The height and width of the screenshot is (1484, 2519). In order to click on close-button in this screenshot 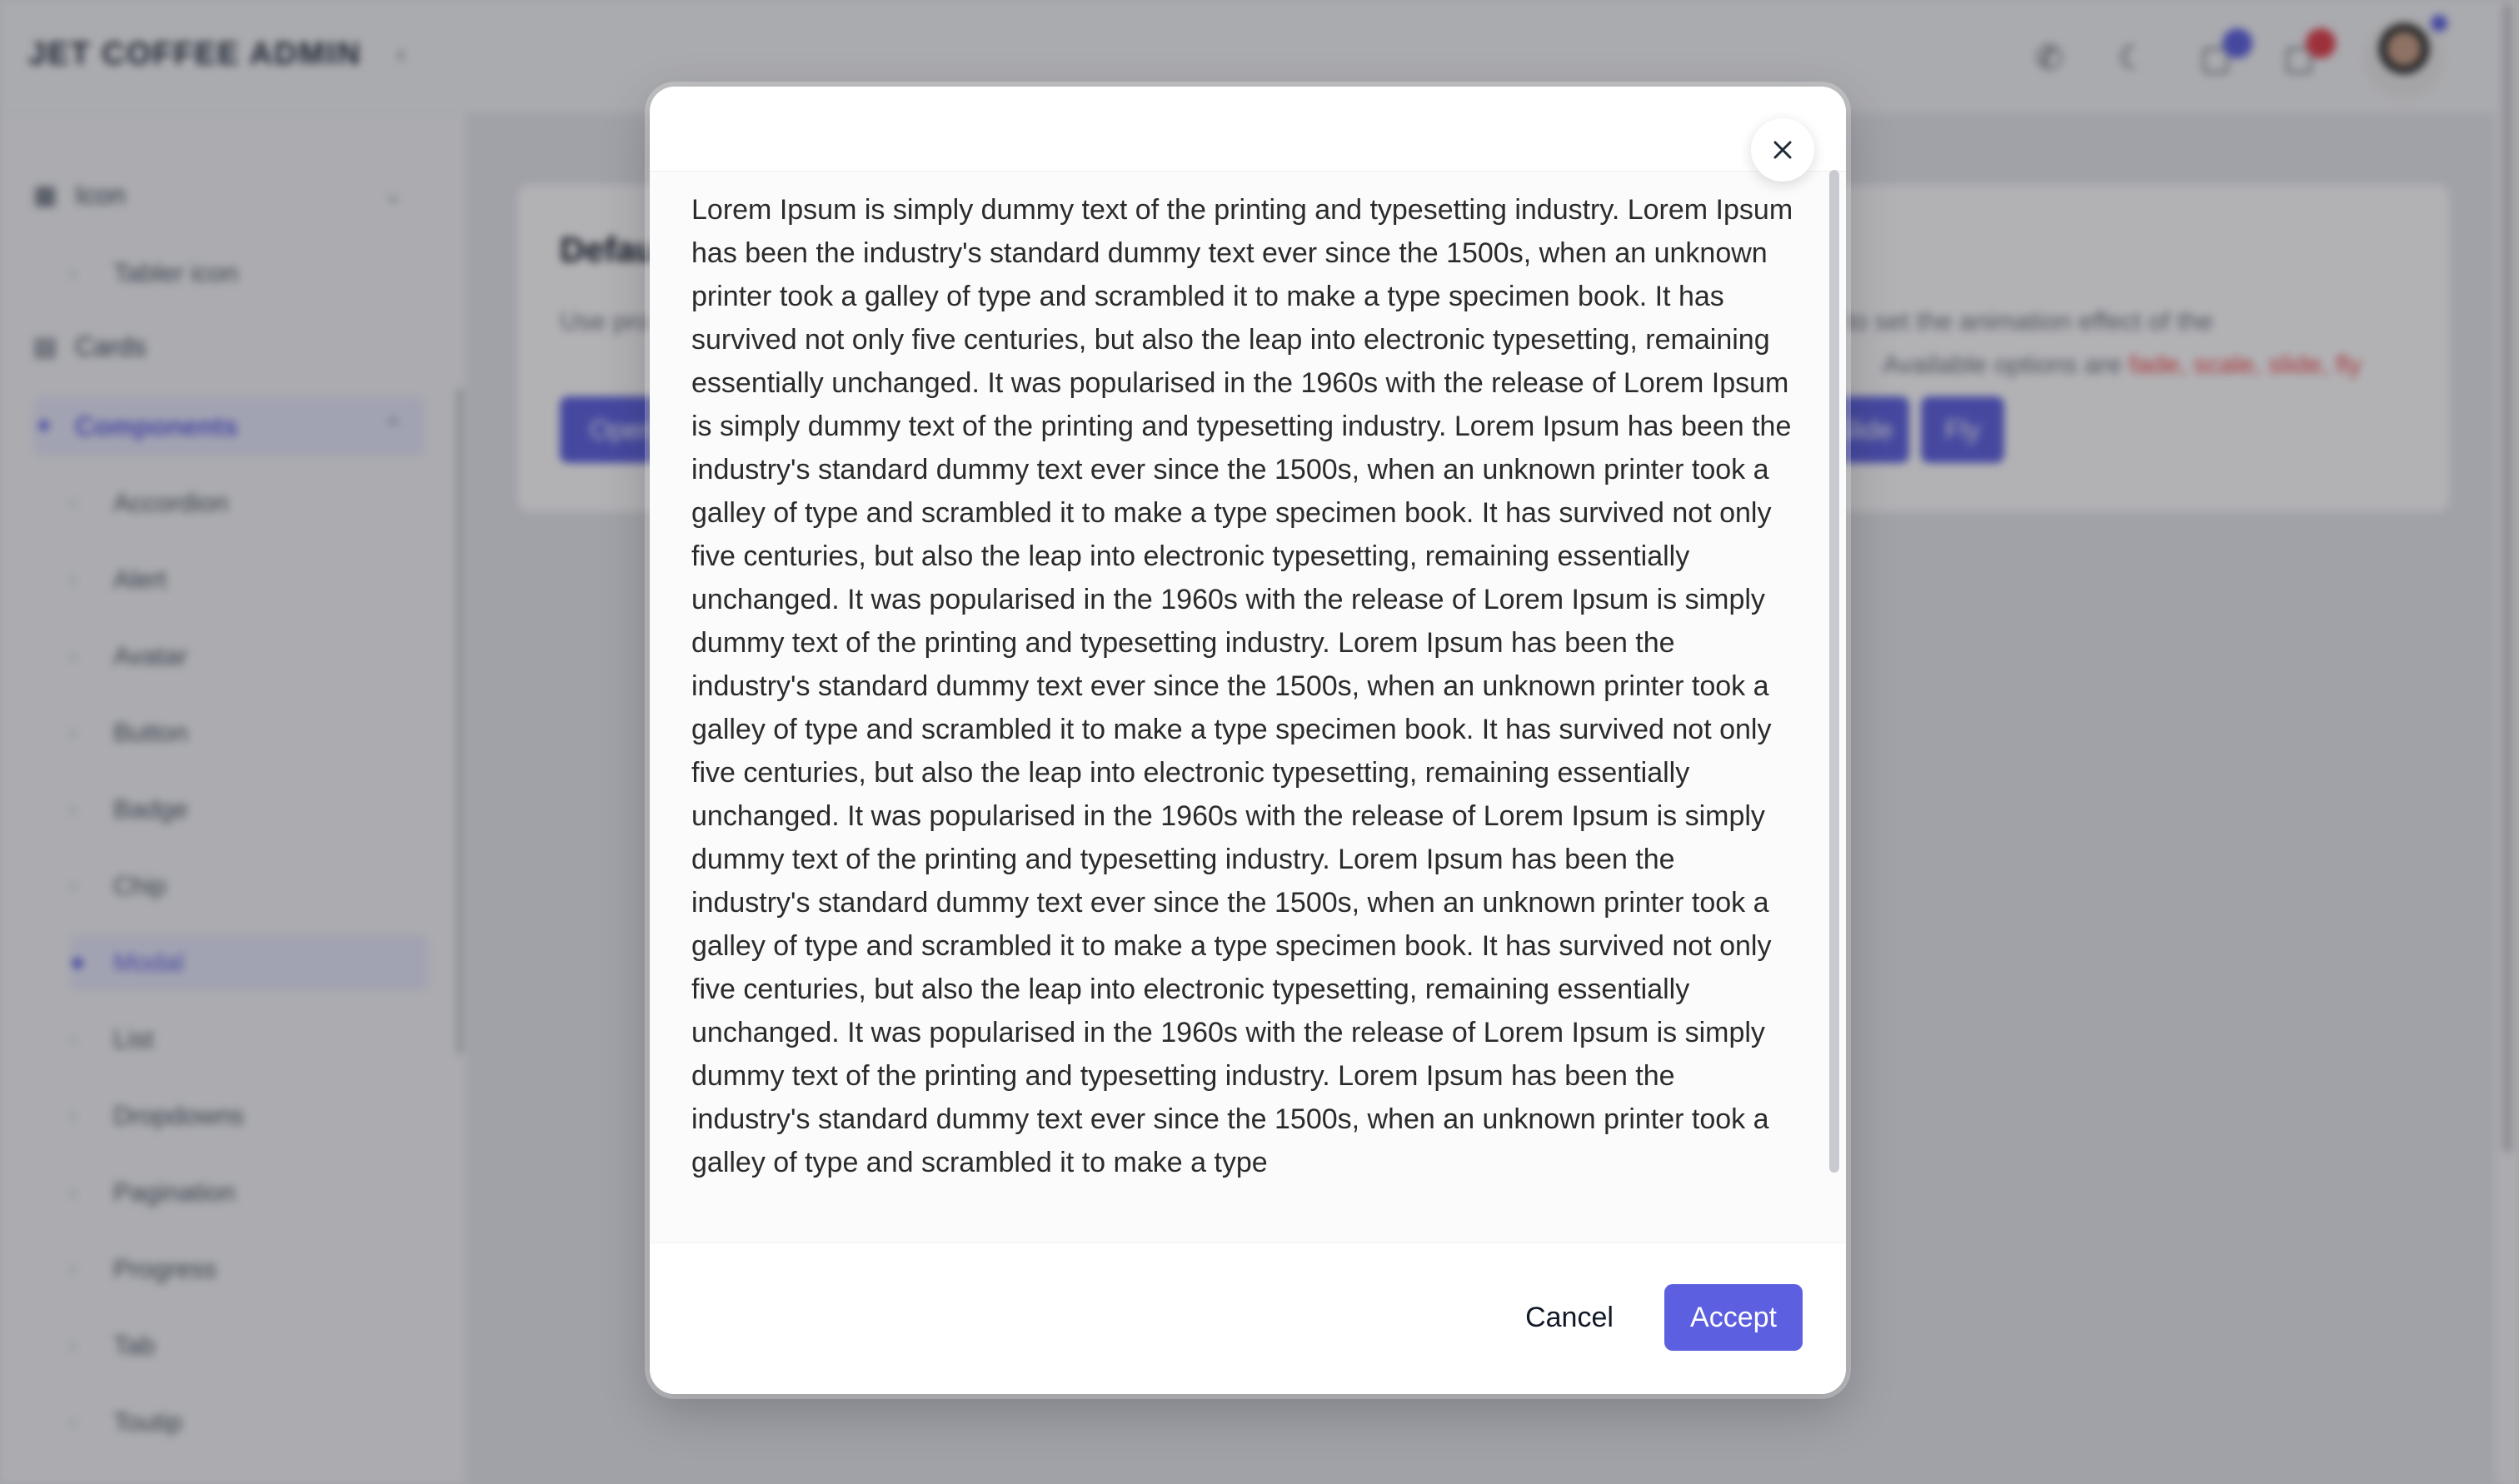, I will do `click(1782, 150)`.